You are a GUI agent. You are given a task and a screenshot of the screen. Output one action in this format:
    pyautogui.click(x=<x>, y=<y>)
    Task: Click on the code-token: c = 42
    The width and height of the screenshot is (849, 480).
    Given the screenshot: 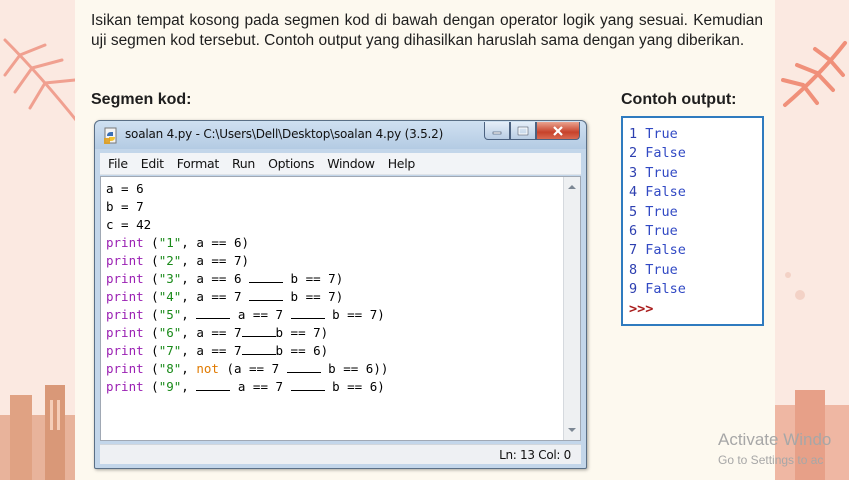 What is the action you would take?
    pyautogui.click(x=129, y=224)
    